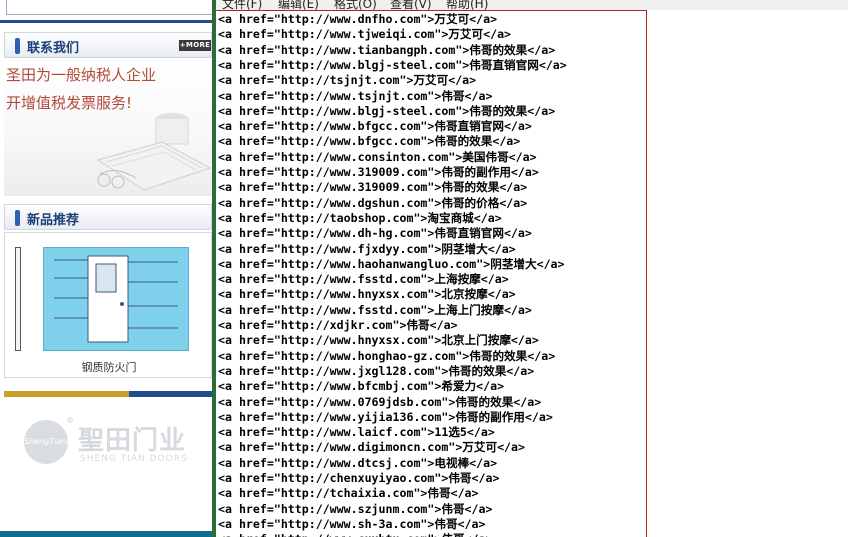  Describe the element at coordinates (367, 248) in the screenshot. I see `code-line: <a href="http://www.fjxdyy.com">阴茎增大</a>` at that location.